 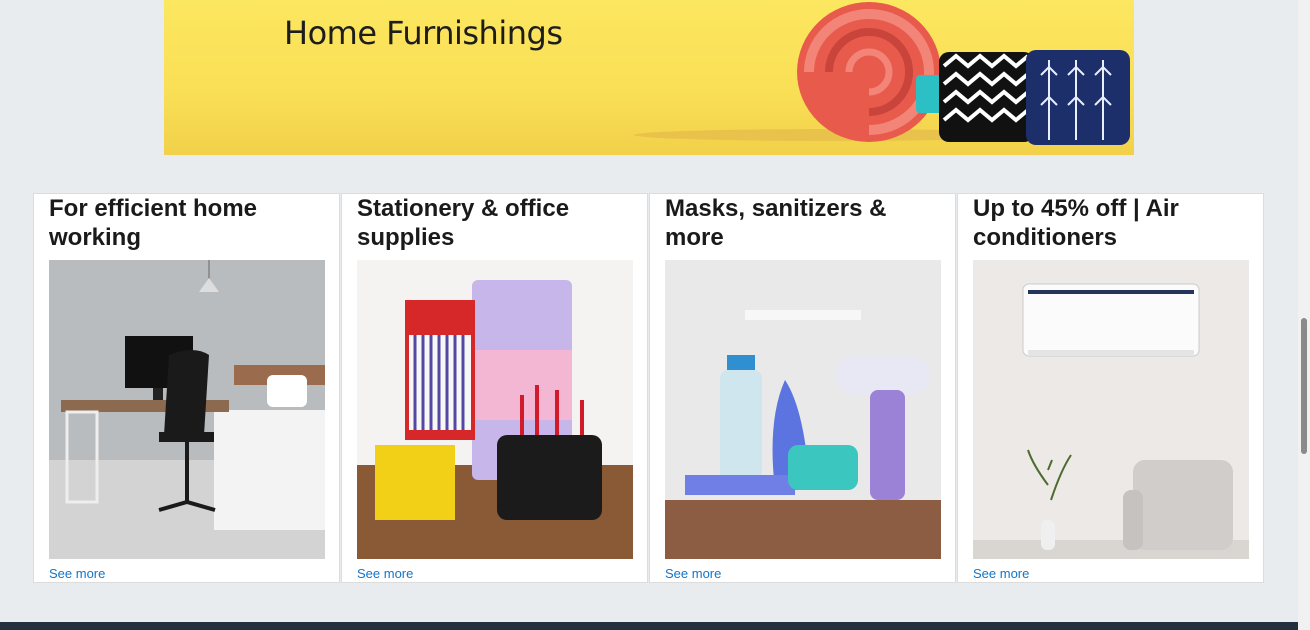 What do you see at coordinates (187, 409) in the screenshot?
I see `home-office-image` at bounding box center [187, 409].